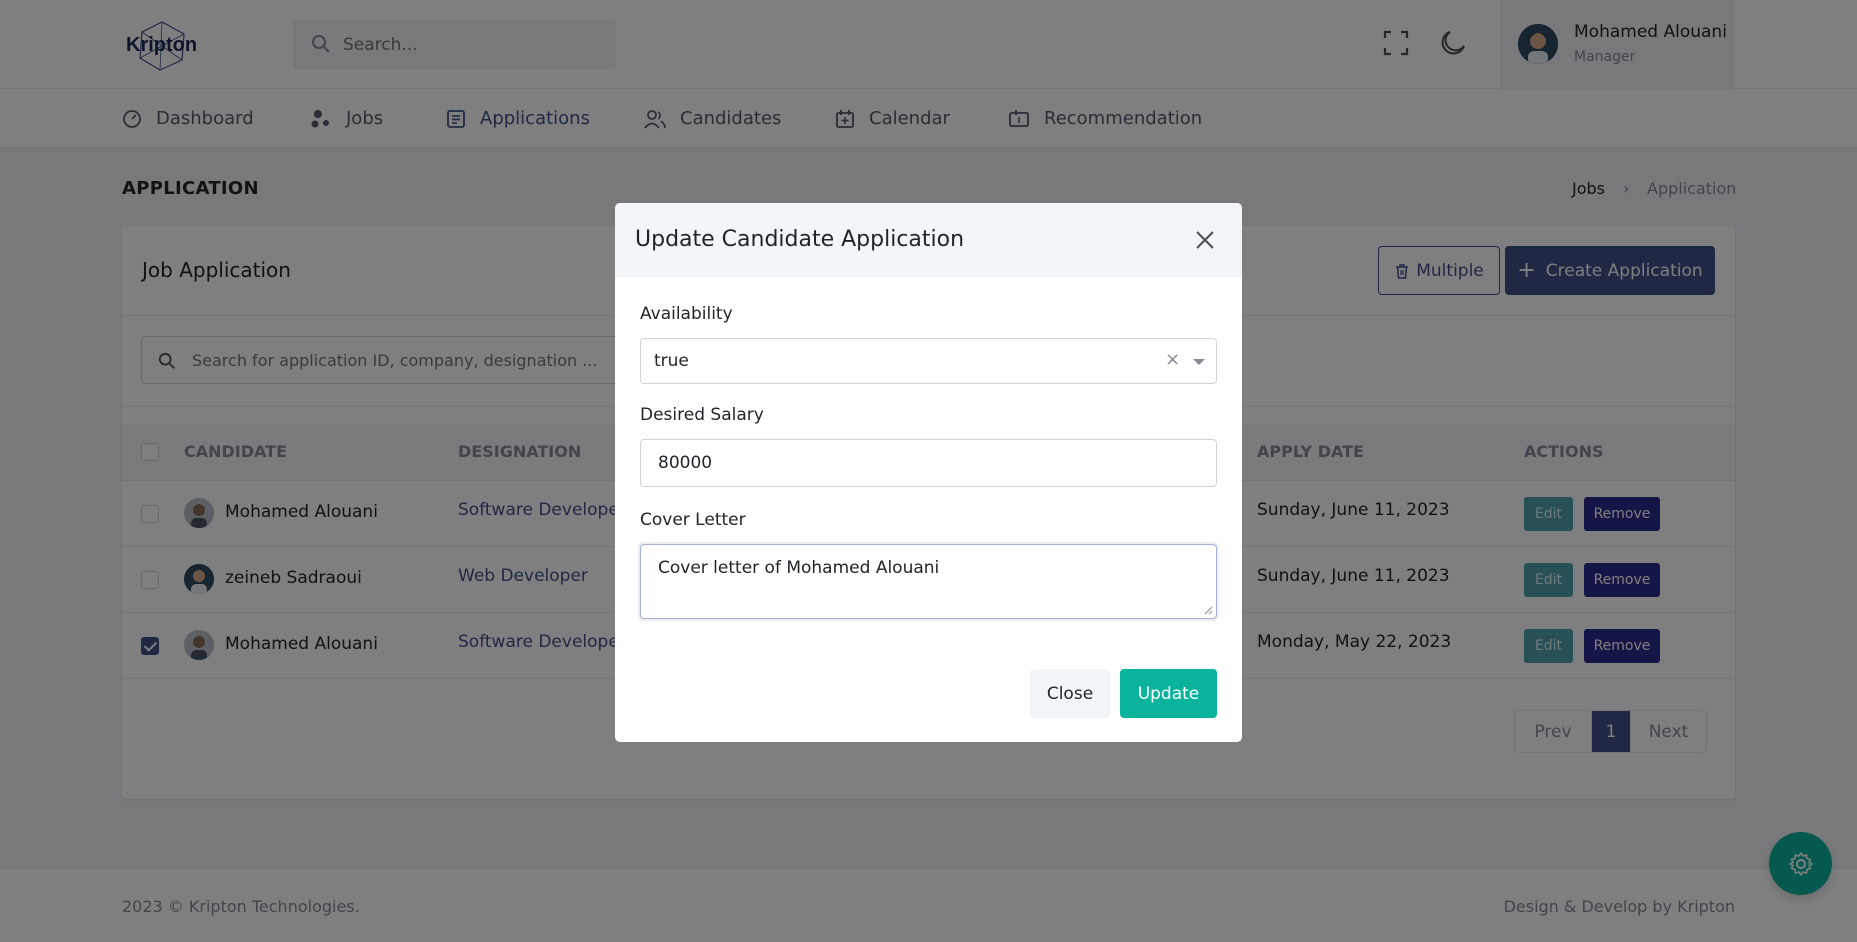 The image size is (1857, 942). I want to click on cover-letter-label: Cover Letter, so click(693, 520).